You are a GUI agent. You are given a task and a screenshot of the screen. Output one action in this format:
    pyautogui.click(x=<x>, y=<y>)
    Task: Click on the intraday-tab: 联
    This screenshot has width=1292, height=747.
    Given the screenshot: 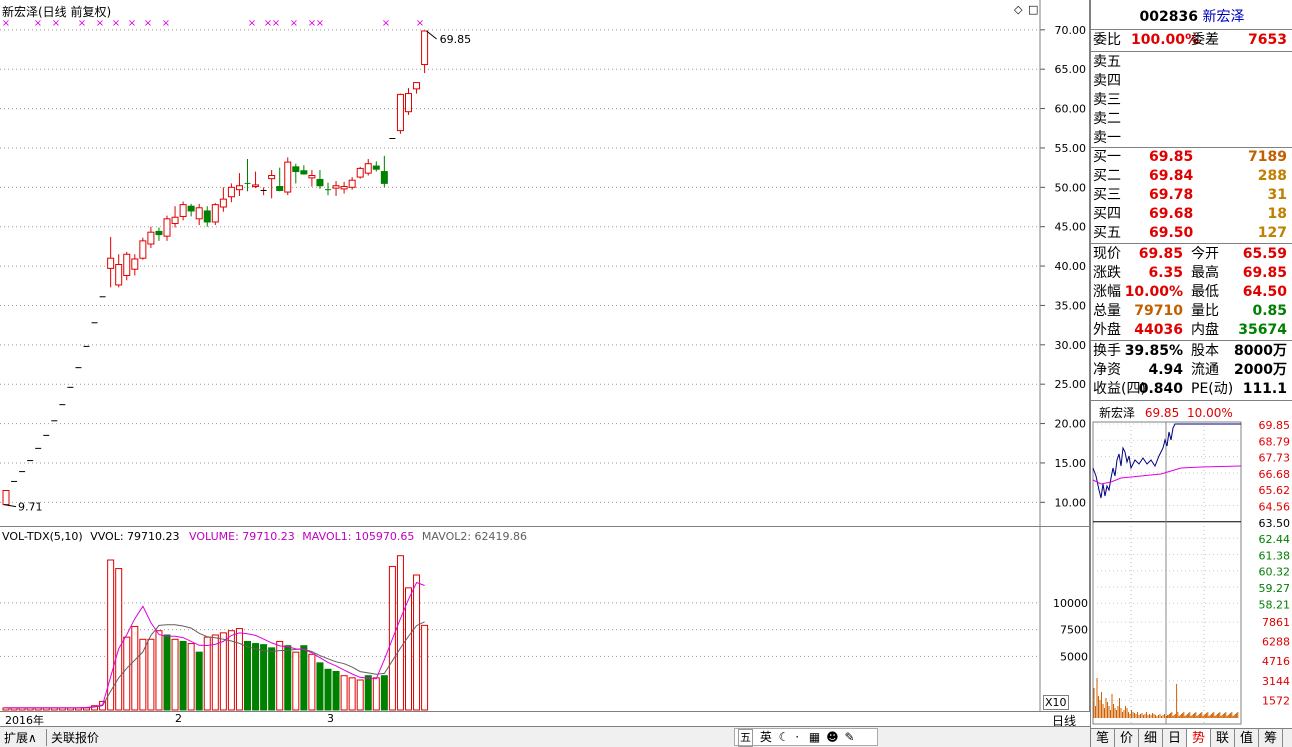 What is the action you would take?
    pyautogui.click(x=1223, y=738)
    